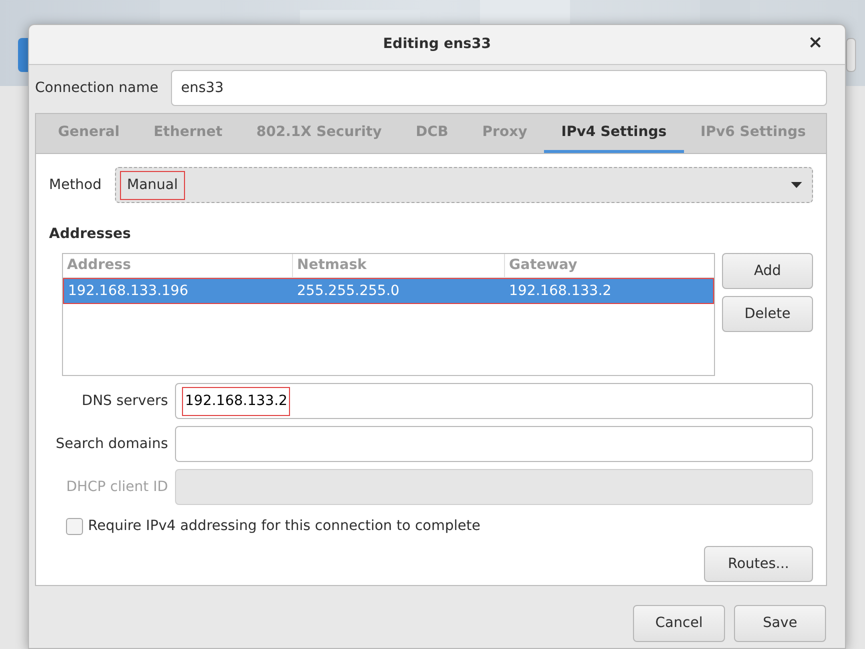 The image size is (865, 649). Describe the element at coordinates (76, 185) in the screenshot. I see `field-label: Method` at that location.